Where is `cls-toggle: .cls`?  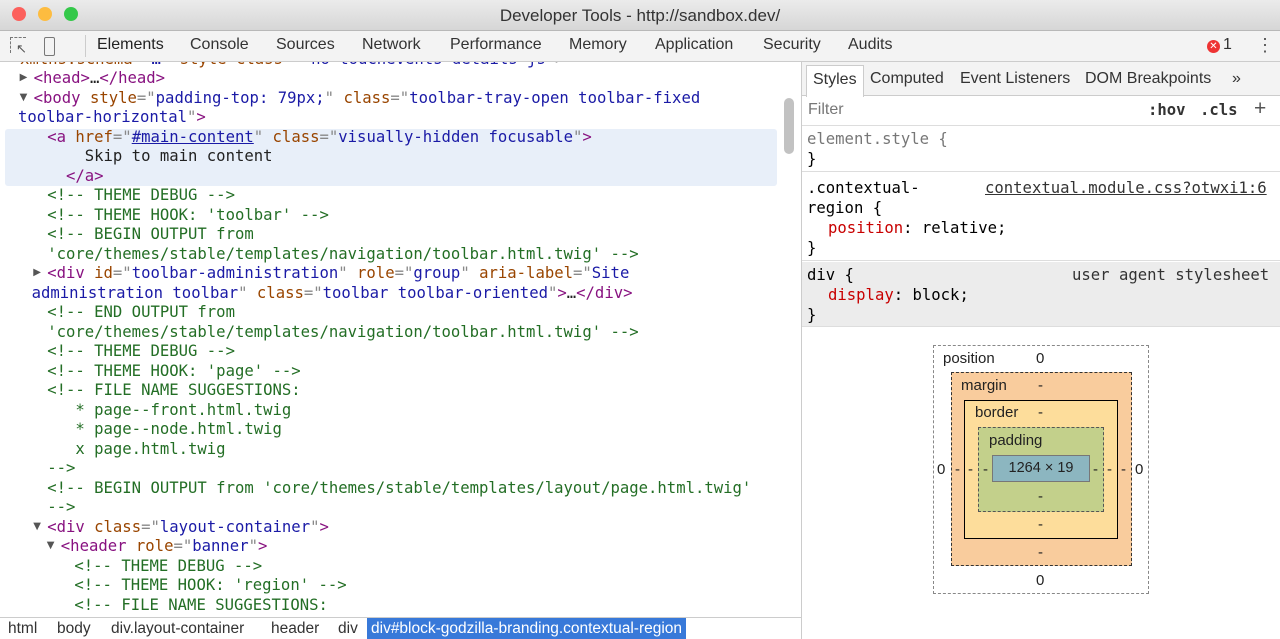
cls-toggle: .cls is located at coordinates (1219, 110).